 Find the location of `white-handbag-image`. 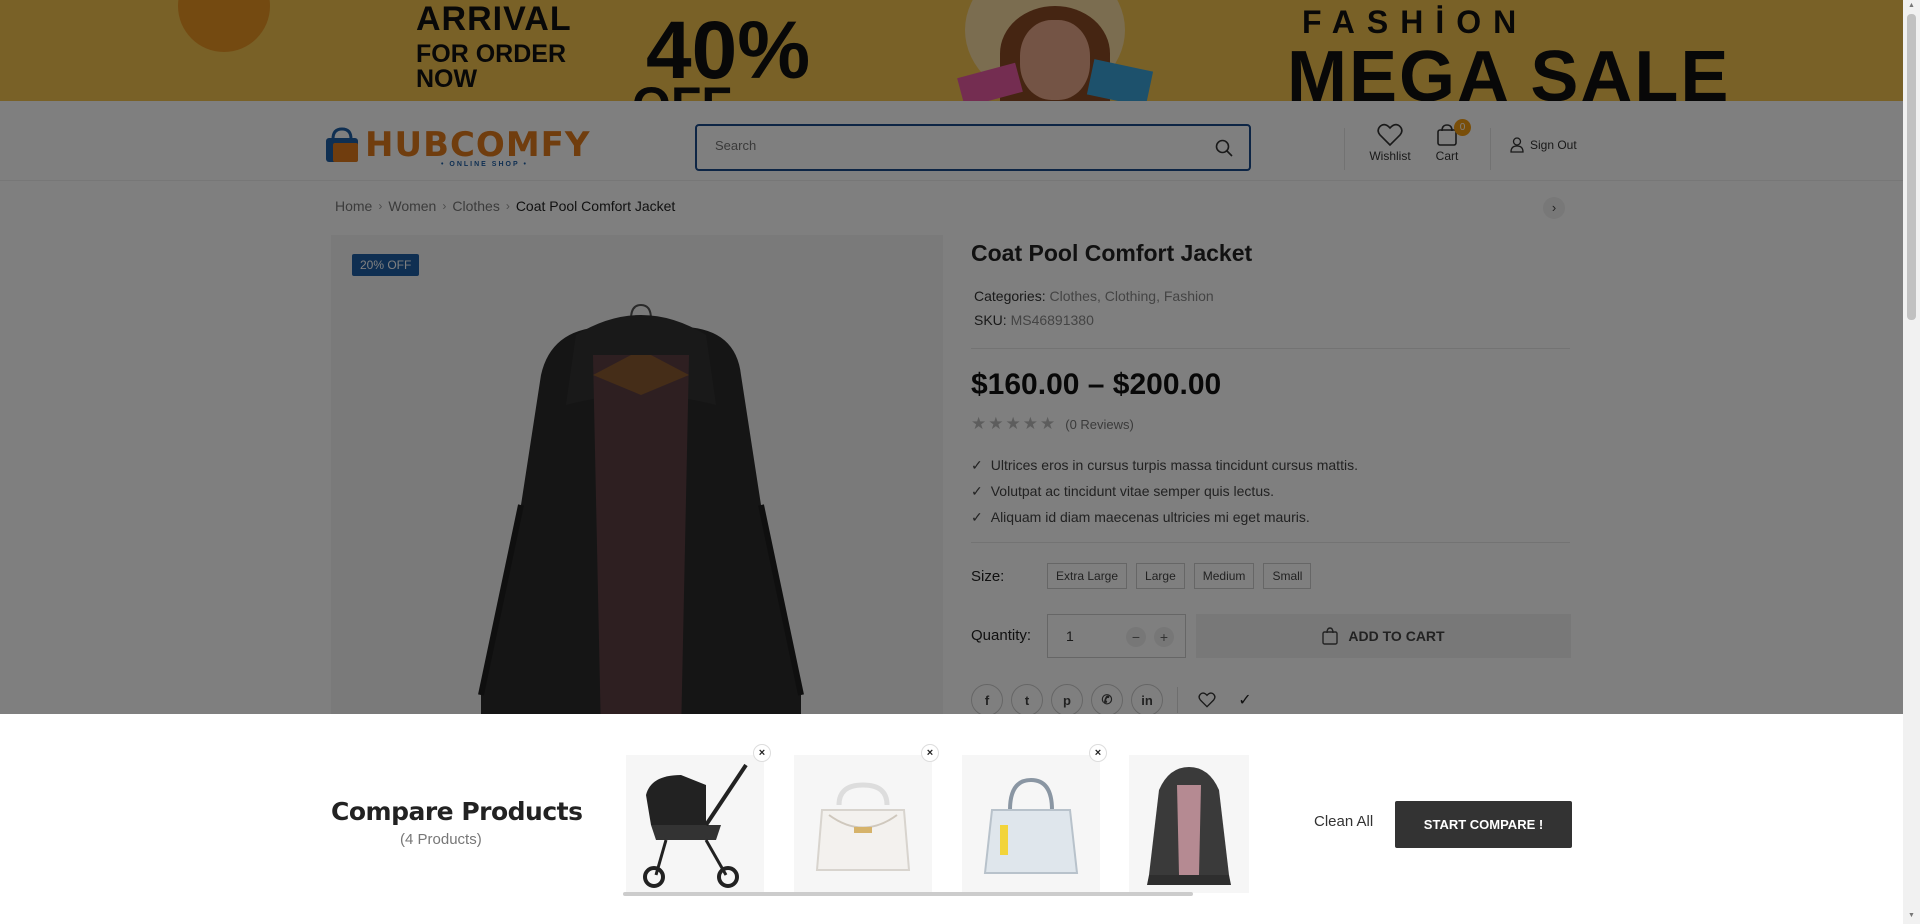

white-handbag-image is located at coordinates (863, 826).